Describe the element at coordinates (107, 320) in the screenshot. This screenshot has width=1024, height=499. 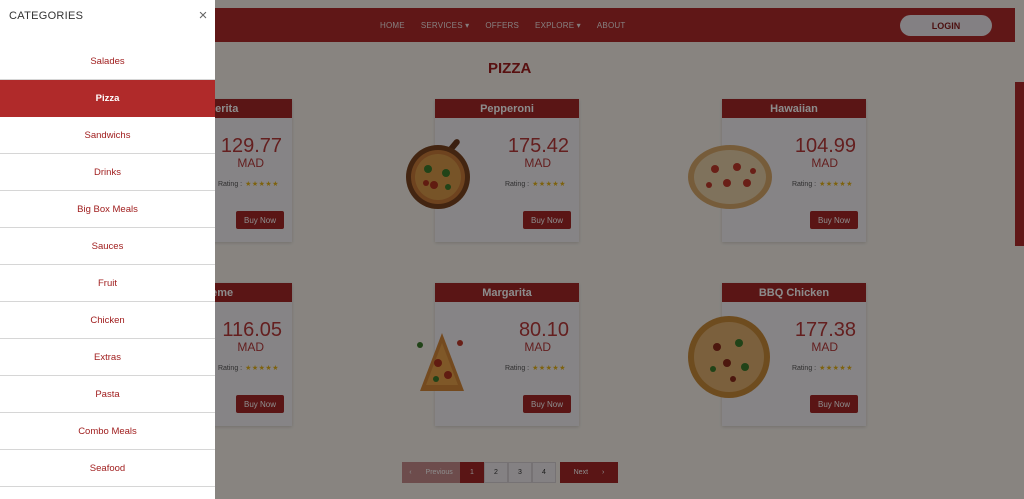
I see `category-item-chicken: Chicken` at that location.